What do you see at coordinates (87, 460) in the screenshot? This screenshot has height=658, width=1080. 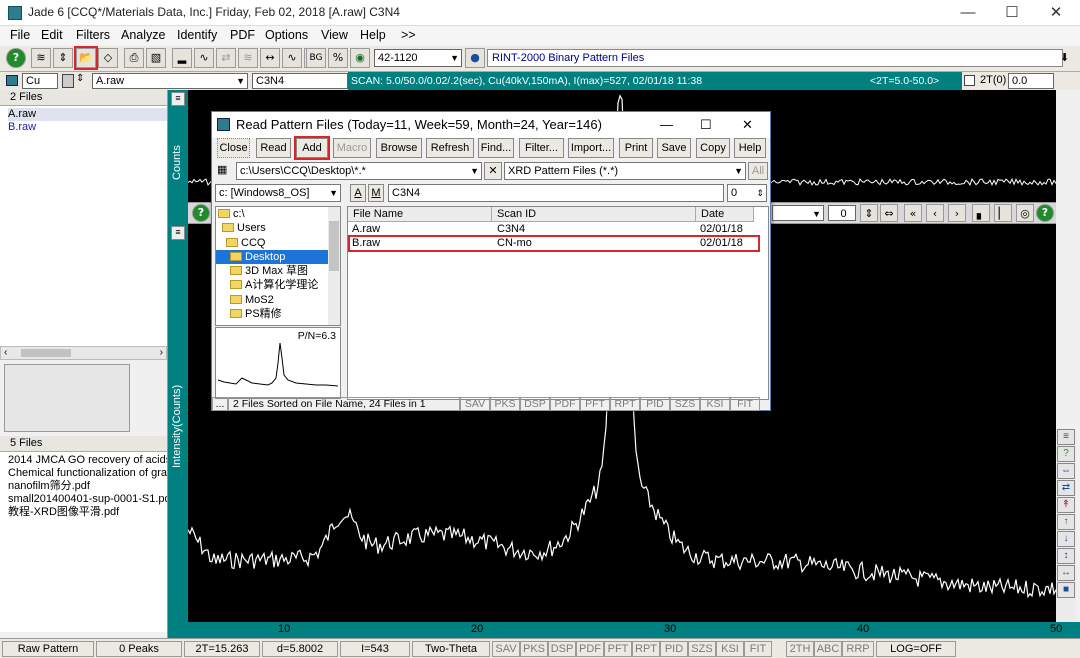 I see `doc-item: 2014 JMCA GO recovery of acids.p` at bounding box center [87, 460].